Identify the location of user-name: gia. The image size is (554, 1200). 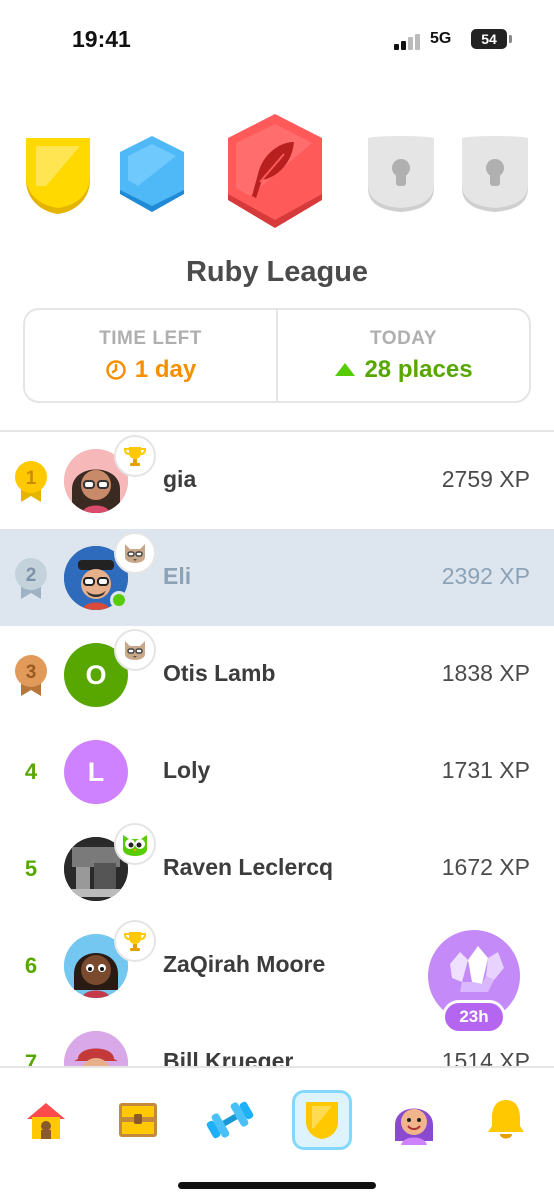
(180, 479).